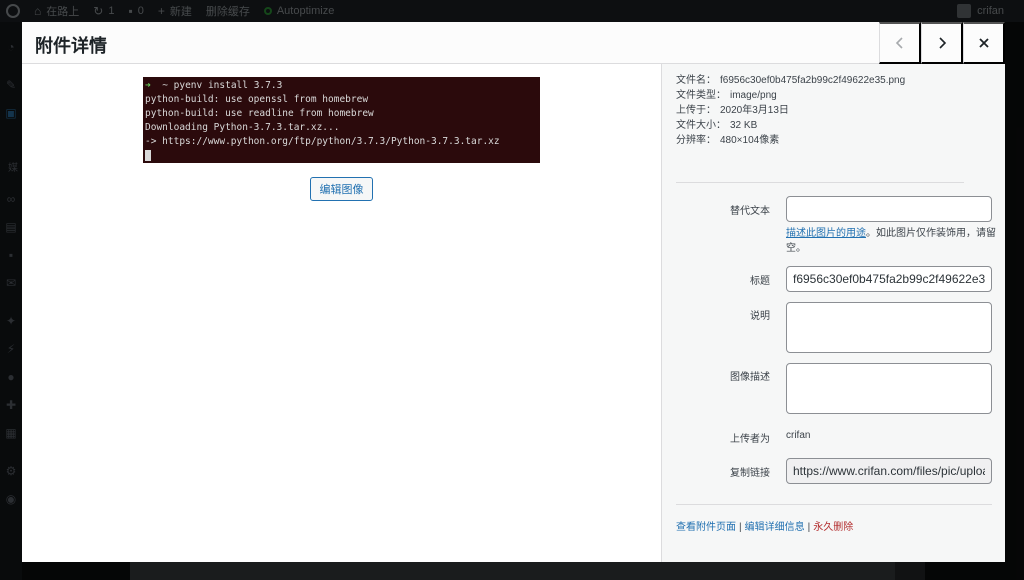  What do you see at coordinates (889, 327) in the screenshot?
I see `caption-textarea` at bounding box center [889, 327].